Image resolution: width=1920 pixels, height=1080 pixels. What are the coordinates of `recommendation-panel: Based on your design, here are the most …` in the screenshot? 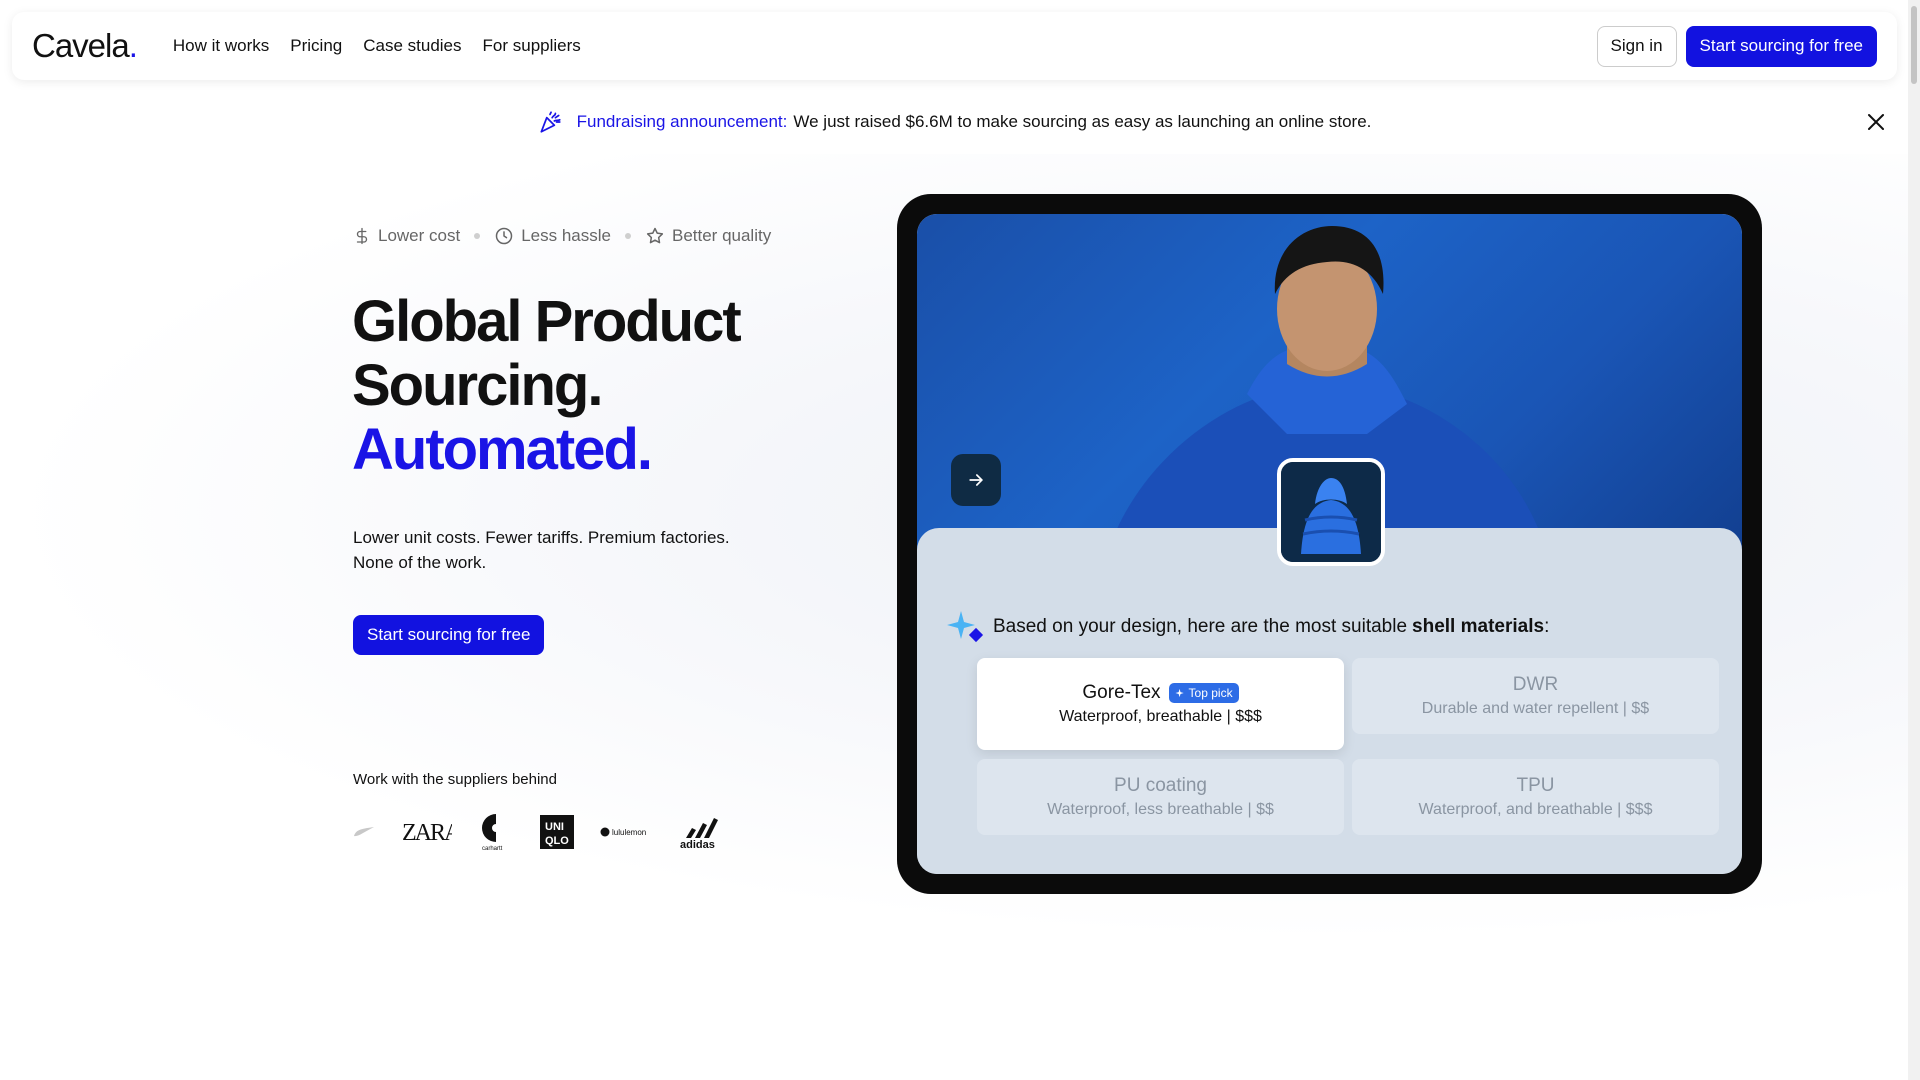 It's located at (1329, 701).